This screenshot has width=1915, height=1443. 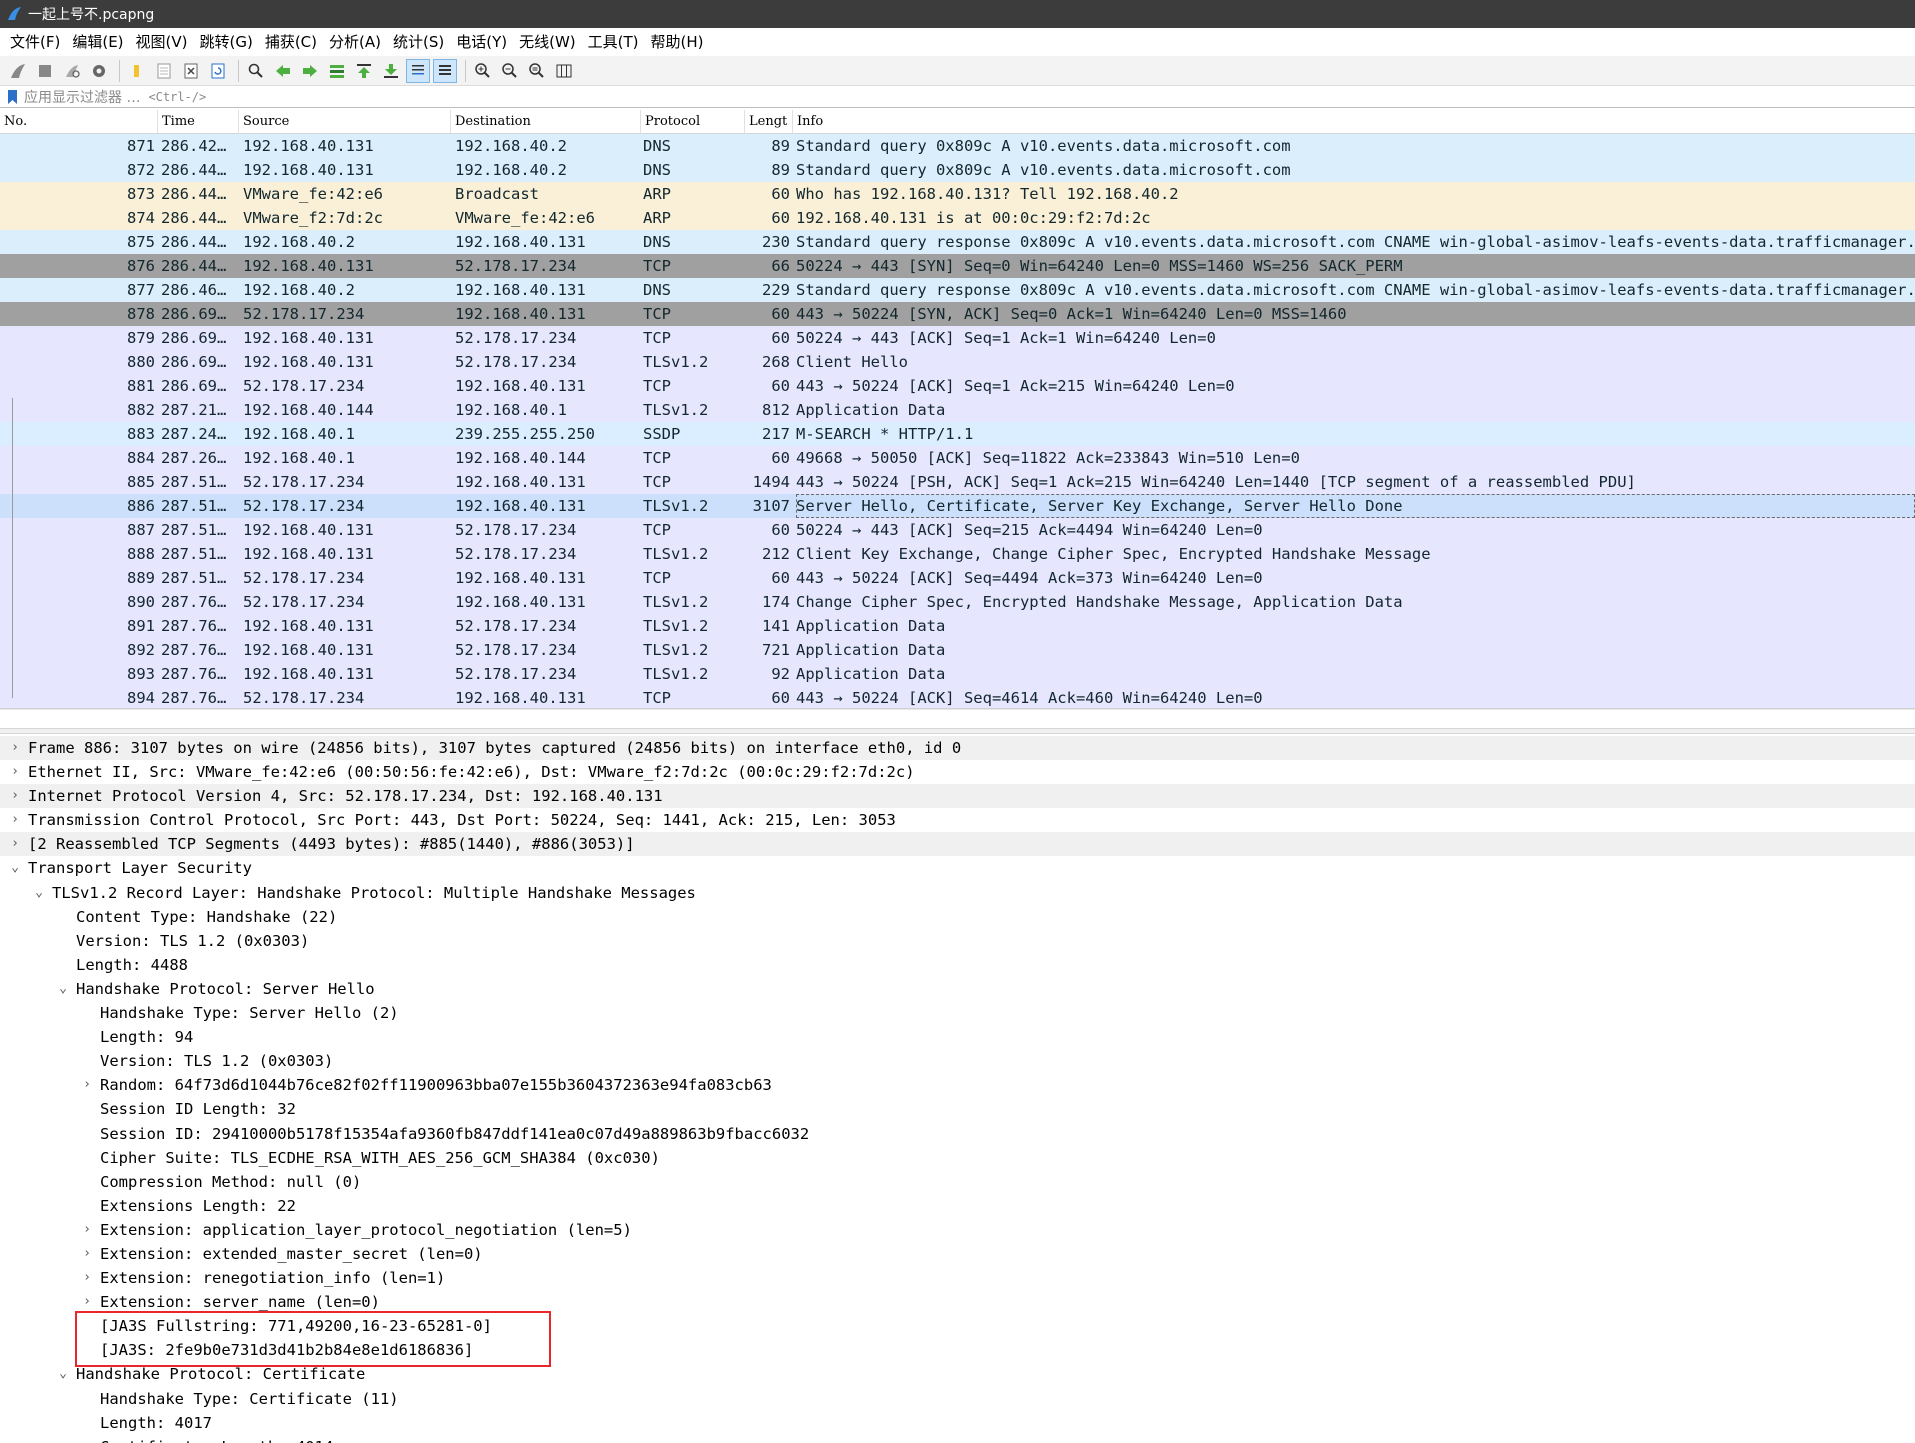 I want to click on detail-tree-item: Length: 4017, so click(x=957, y=1423).